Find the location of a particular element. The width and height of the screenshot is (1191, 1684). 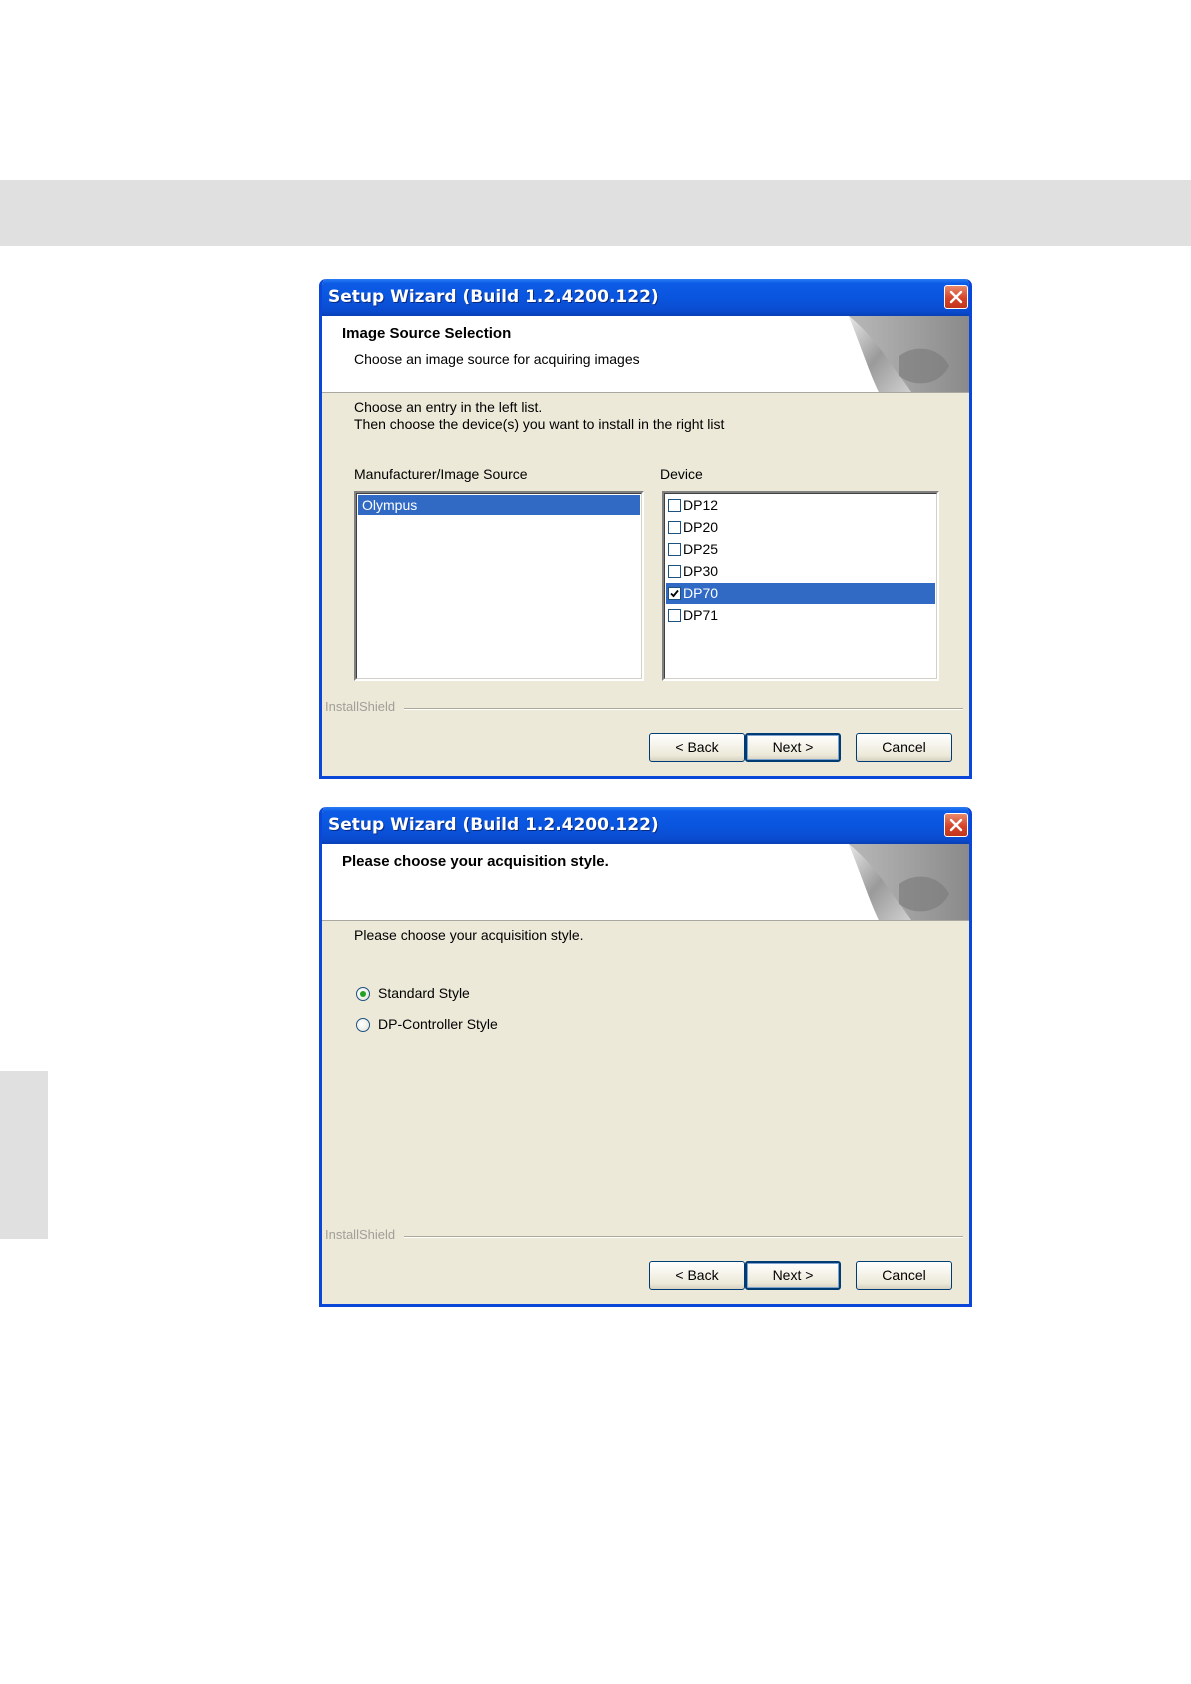

device-listbox: DP12 DP20 DP25 DP30 DP70 DP71 is located at coordinates (800, 586).